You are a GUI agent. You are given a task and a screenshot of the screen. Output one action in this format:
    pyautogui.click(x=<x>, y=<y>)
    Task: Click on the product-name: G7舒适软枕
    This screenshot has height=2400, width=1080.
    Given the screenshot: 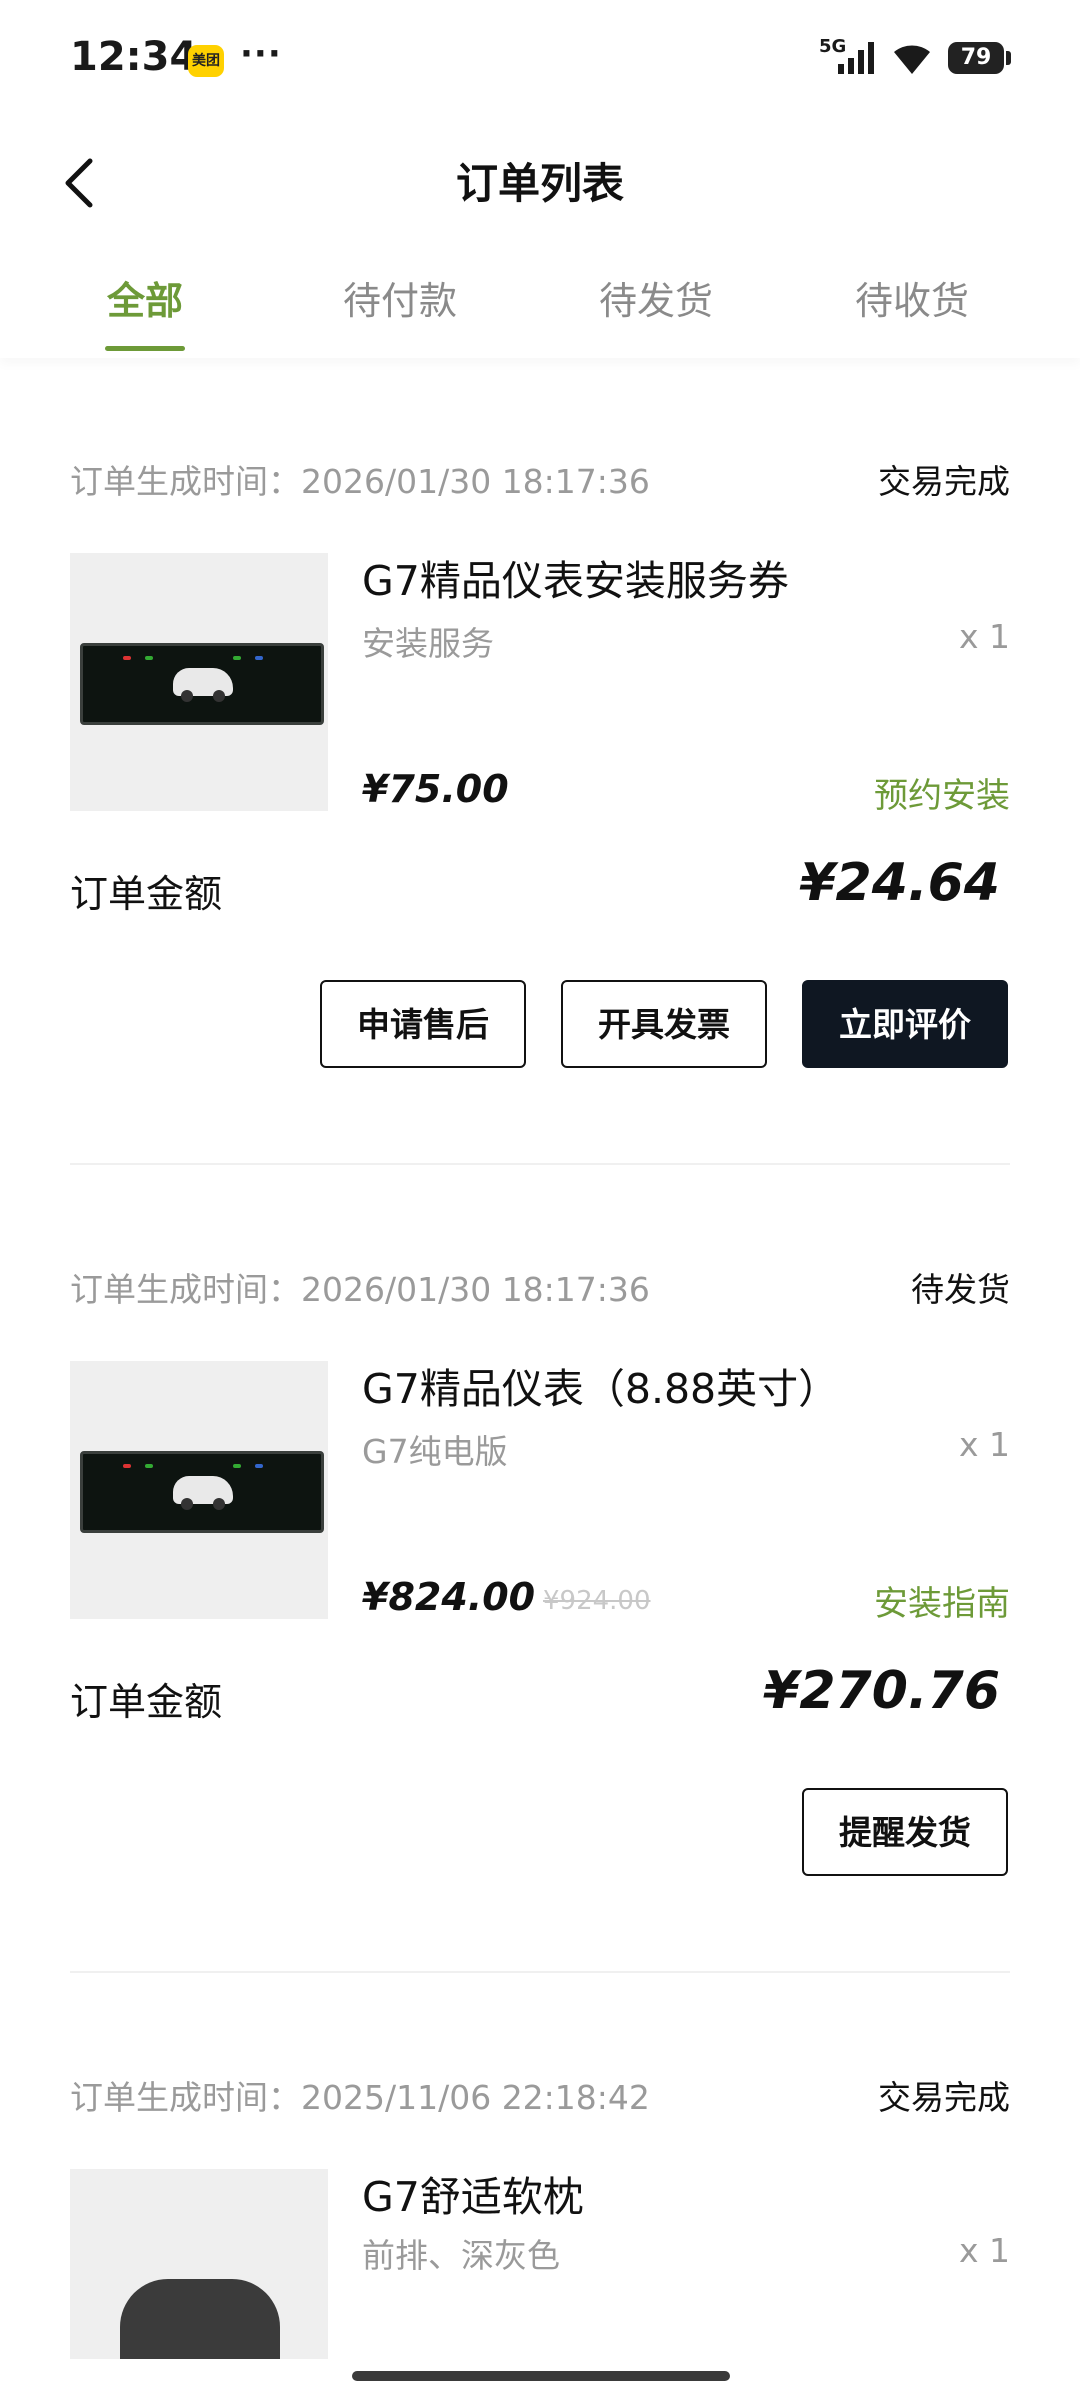 What is the action you would take?
    pyautogui.click(x=473, y=2193)
    